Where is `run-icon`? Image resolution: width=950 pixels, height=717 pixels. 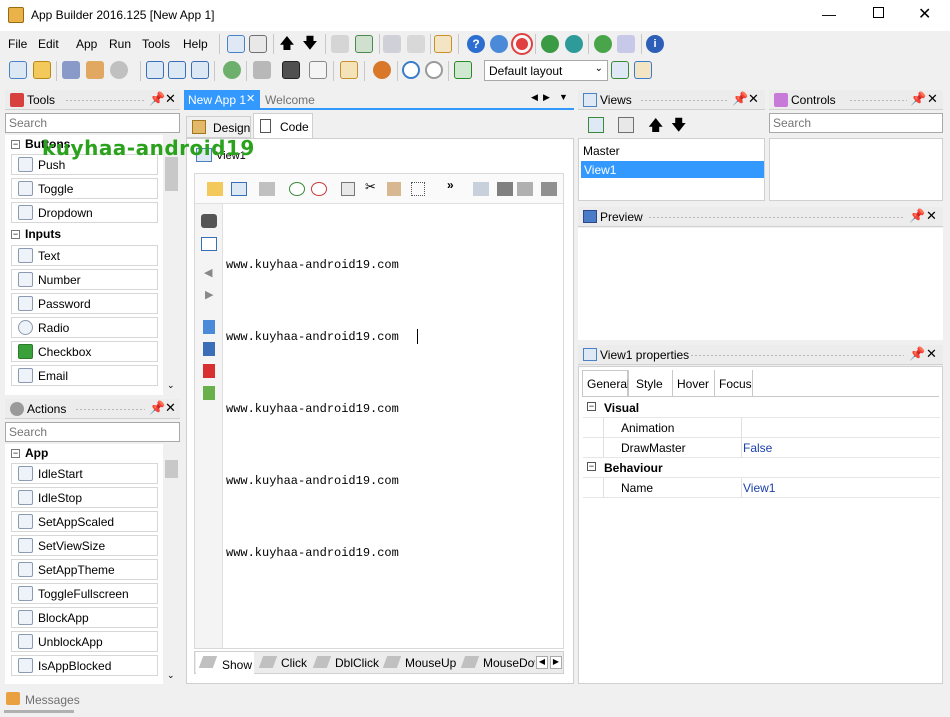 run-icon is located at coordinates (411, 70).